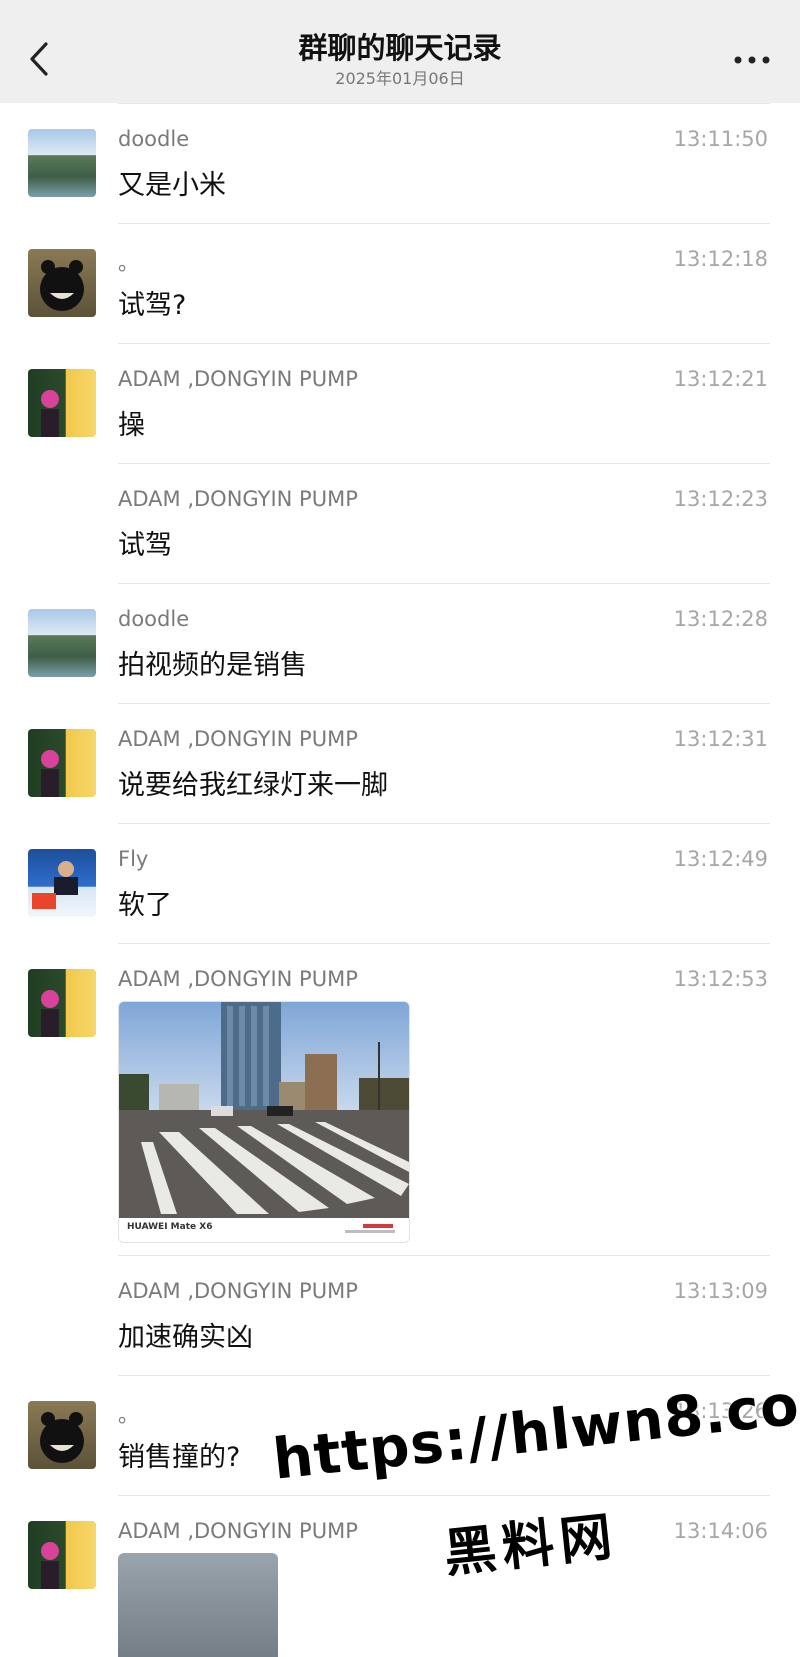 The image size is (800, 1657). I want to click on sender-name: Fly, so click(133, 859).